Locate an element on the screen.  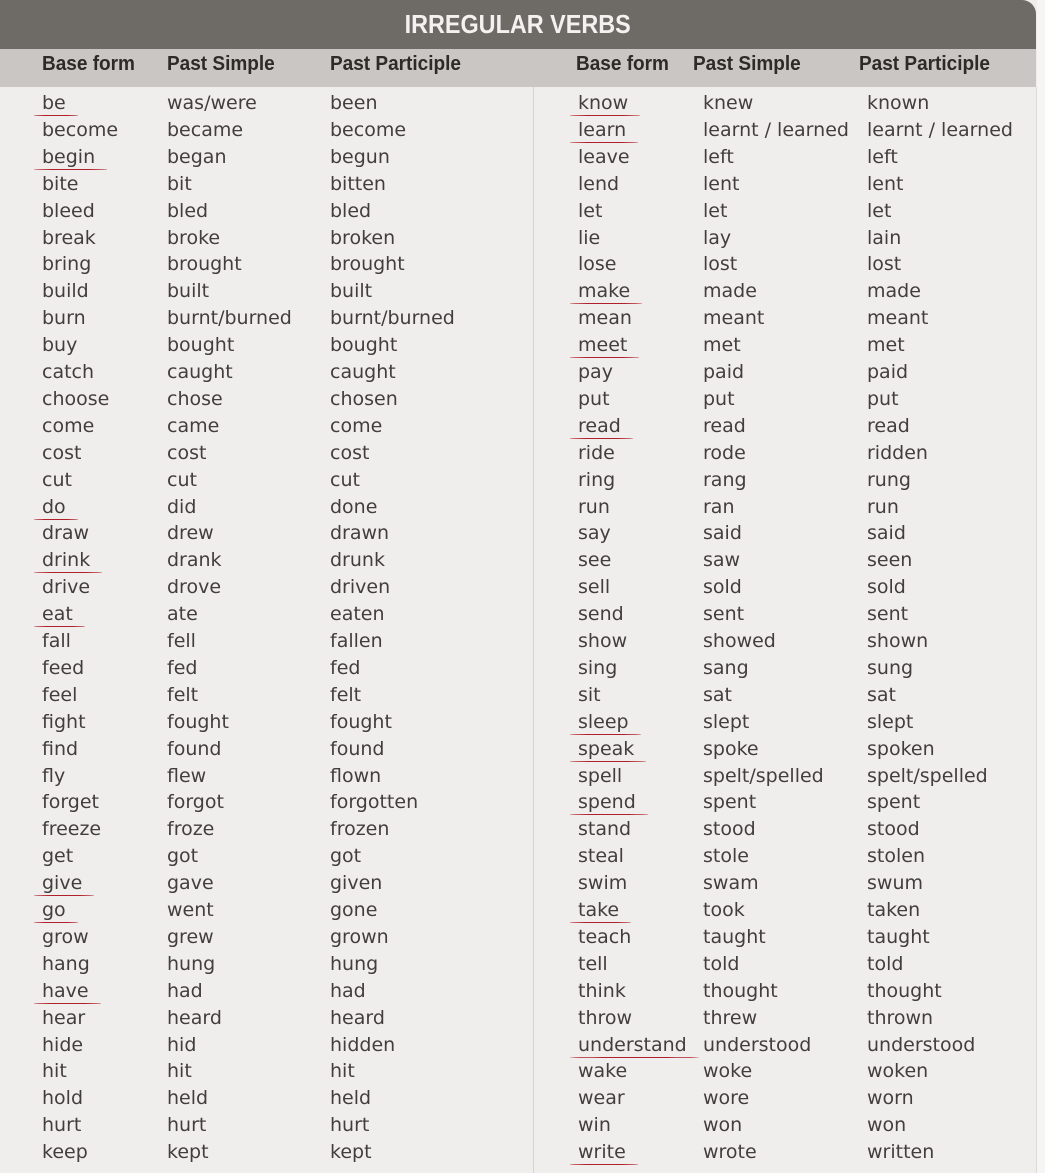
verb-base: stand is located at coordinates (605, 829).